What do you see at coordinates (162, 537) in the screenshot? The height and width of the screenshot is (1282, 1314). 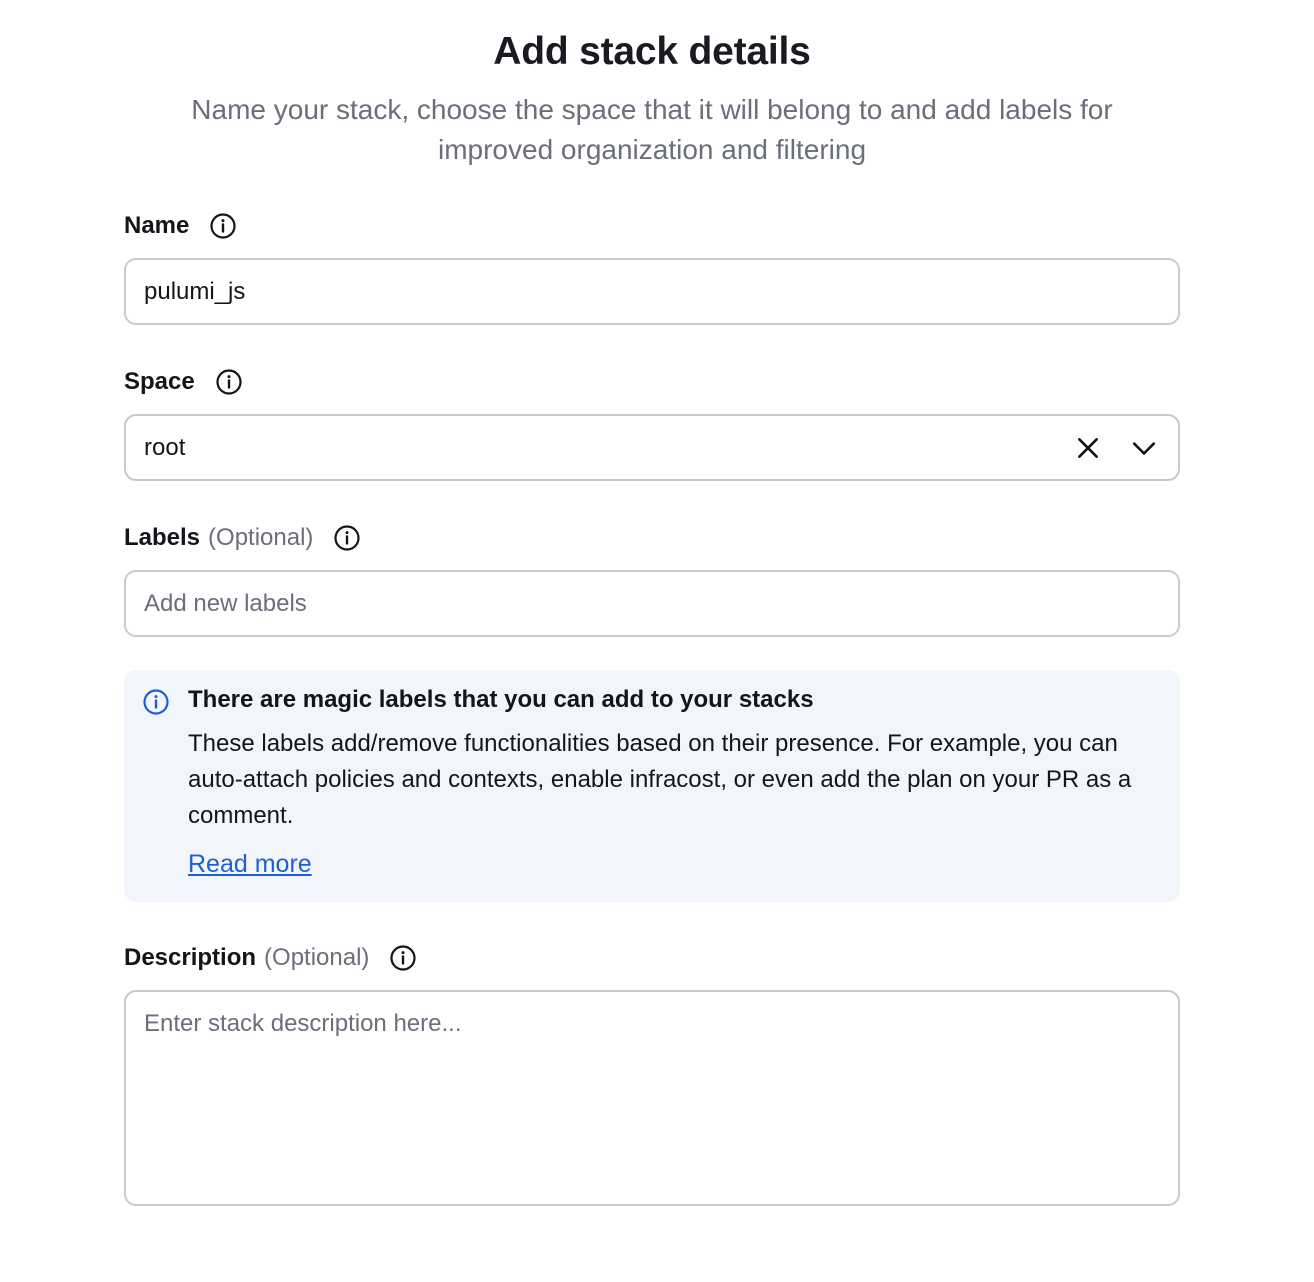 I see `labels-label-text: Labels` at bounding box center [162, 537].